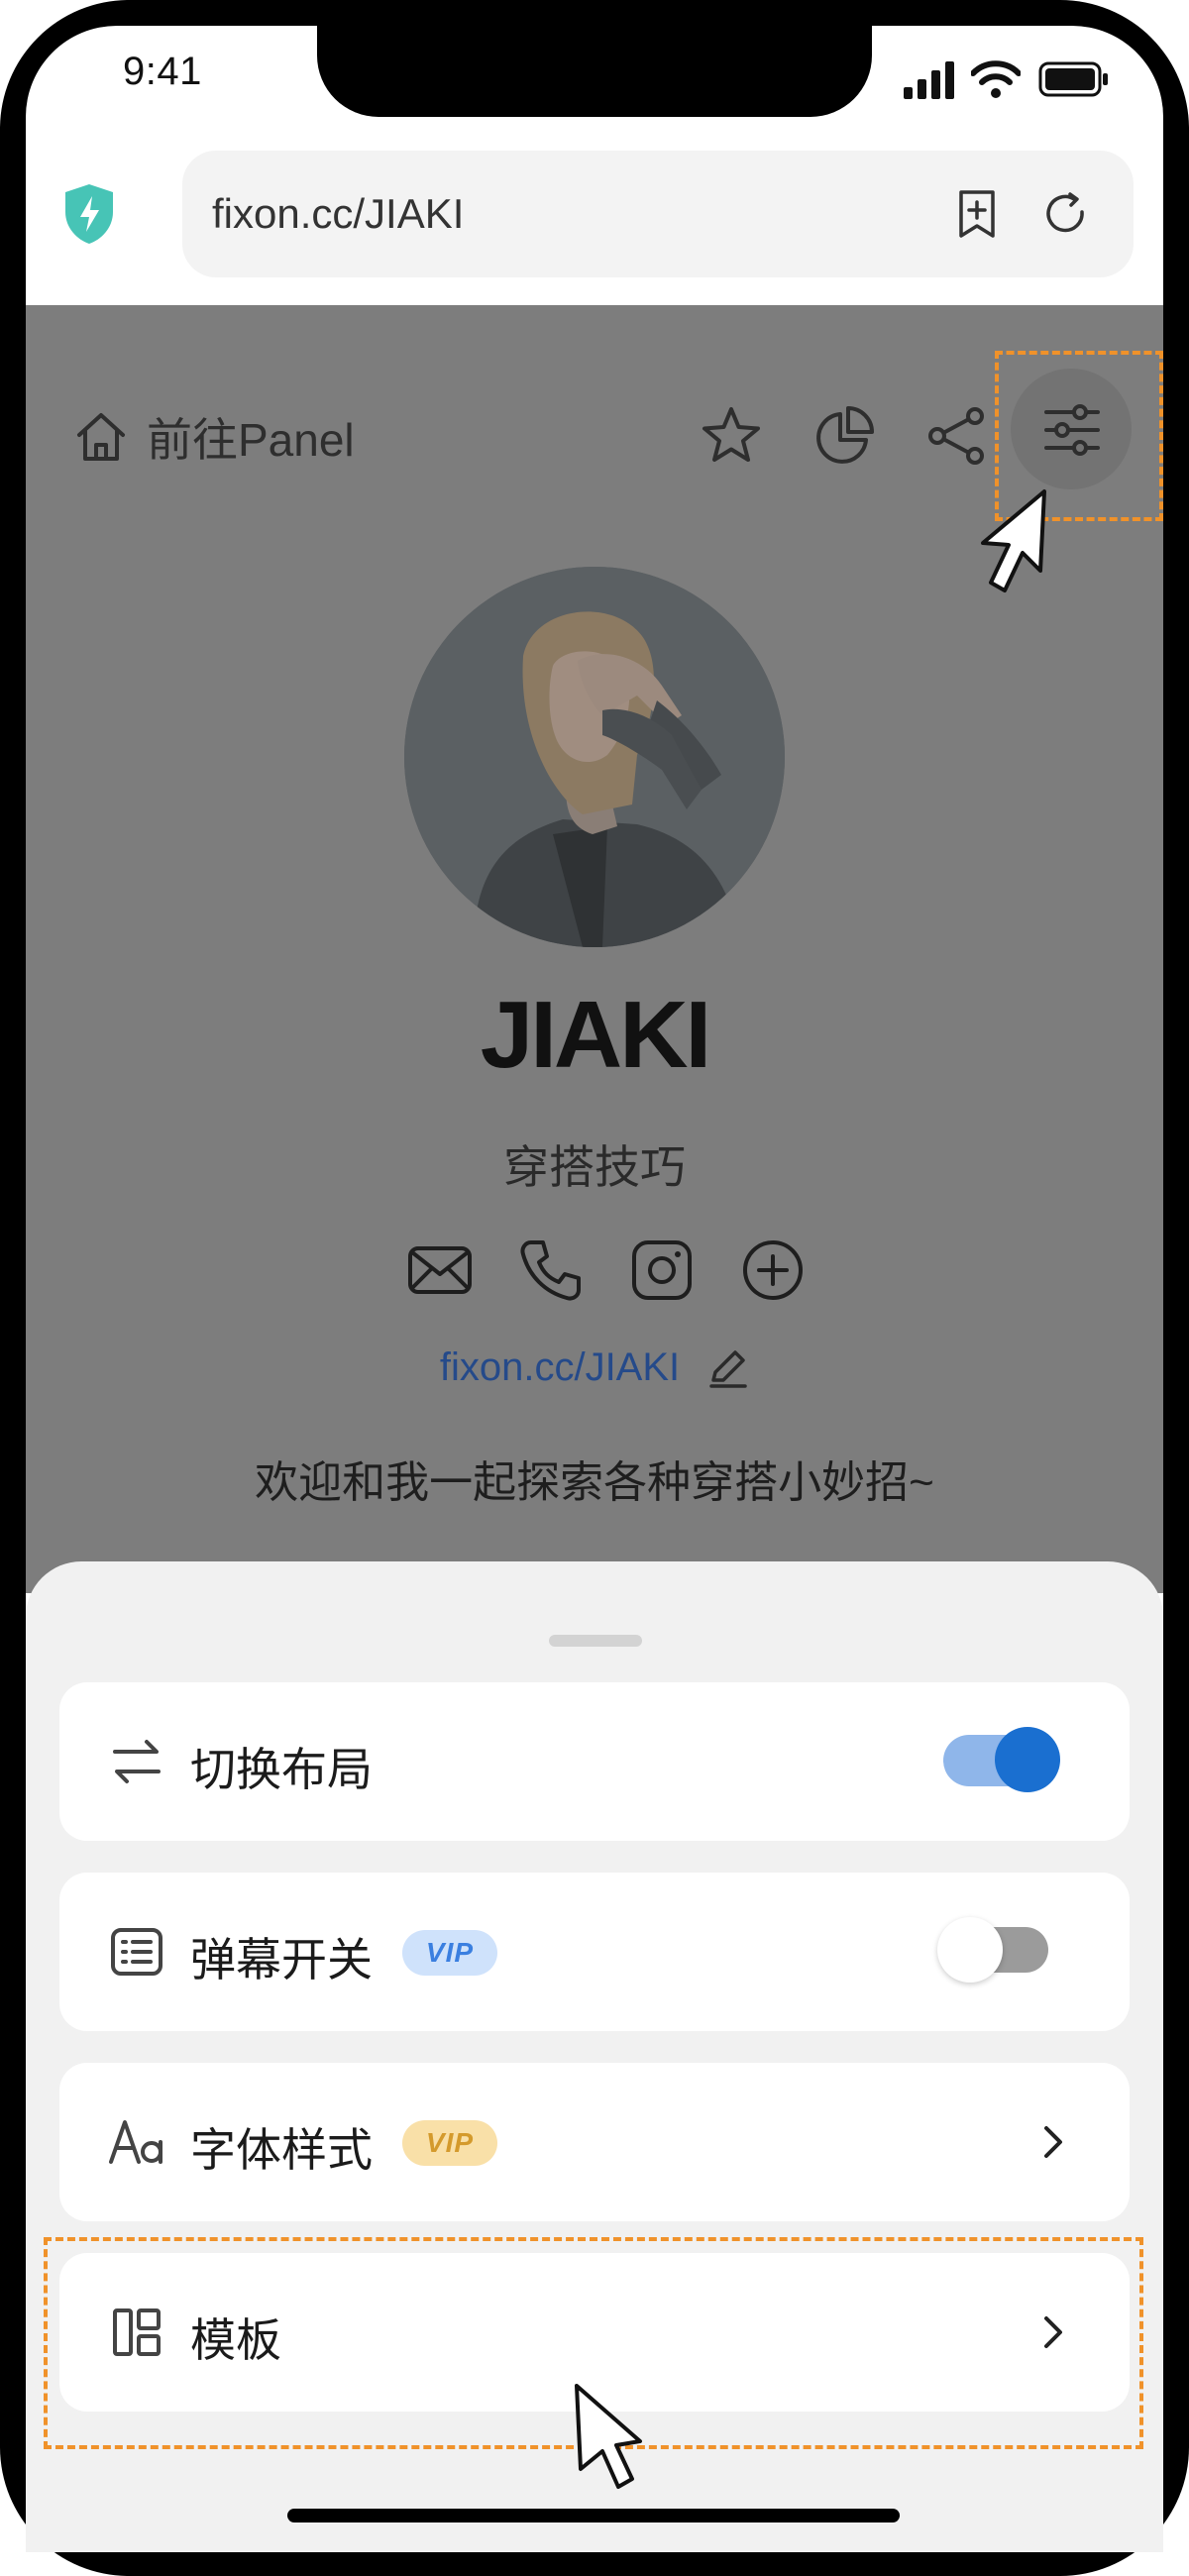 Image resolution: width=1189 pixels, height=2576 pixels. I want to click on profile-link-row: fixon.cc/JIAKI, so click(594, 1368).